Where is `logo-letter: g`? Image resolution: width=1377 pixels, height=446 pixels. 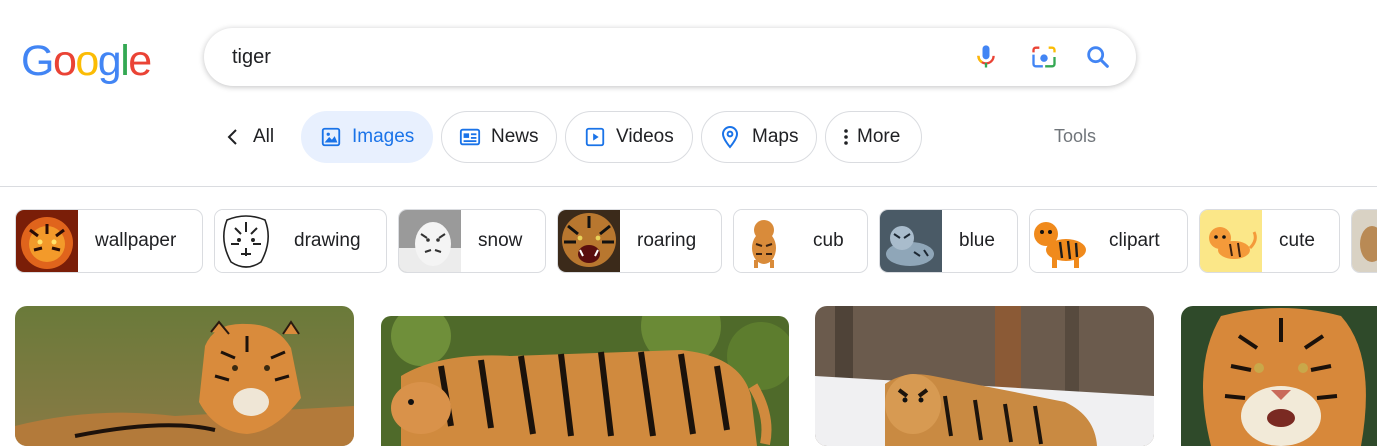
logo-letter: g is located at coordinates (109, 61).